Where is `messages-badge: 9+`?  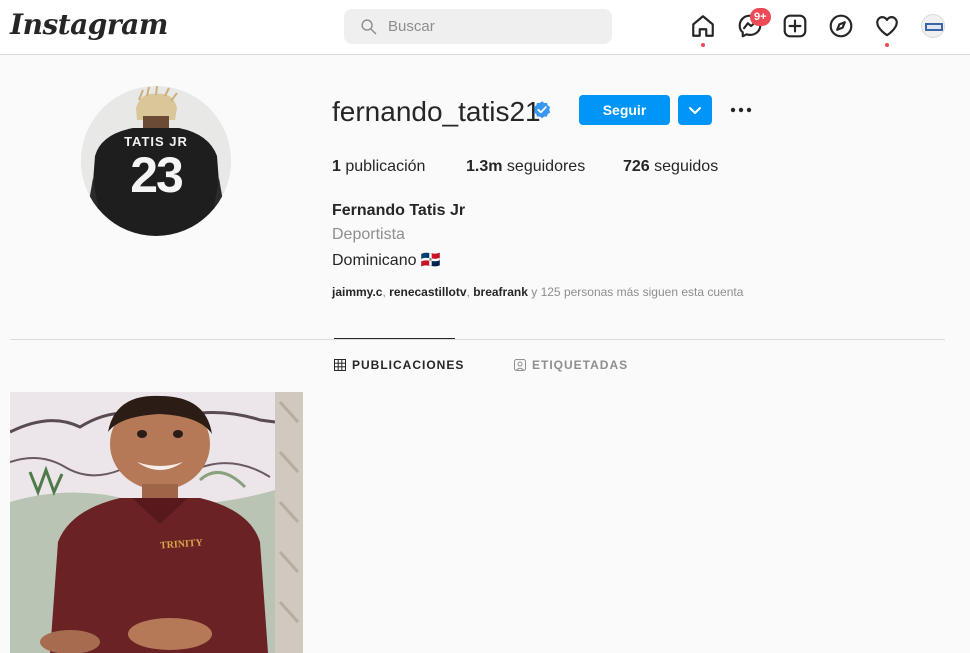 messages-badge: 9+ is located at coordinates (760, 17).